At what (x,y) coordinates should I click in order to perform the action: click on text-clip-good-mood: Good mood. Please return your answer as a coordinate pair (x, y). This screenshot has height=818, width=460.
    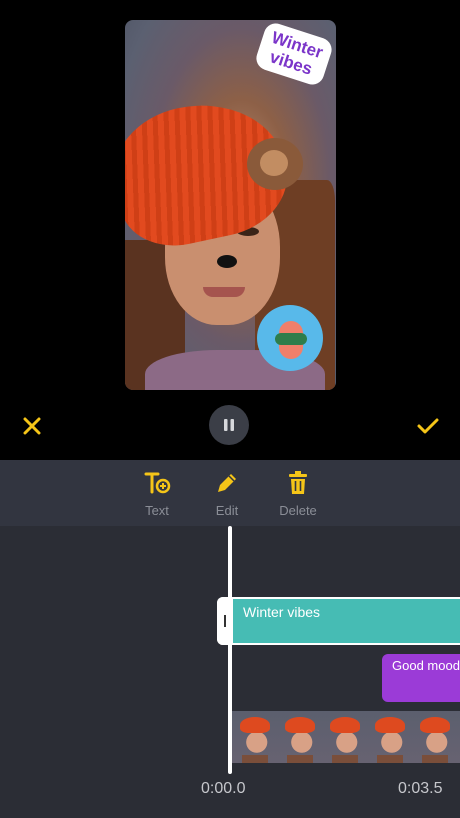
    Looking at the image, I should click on (421, 678).